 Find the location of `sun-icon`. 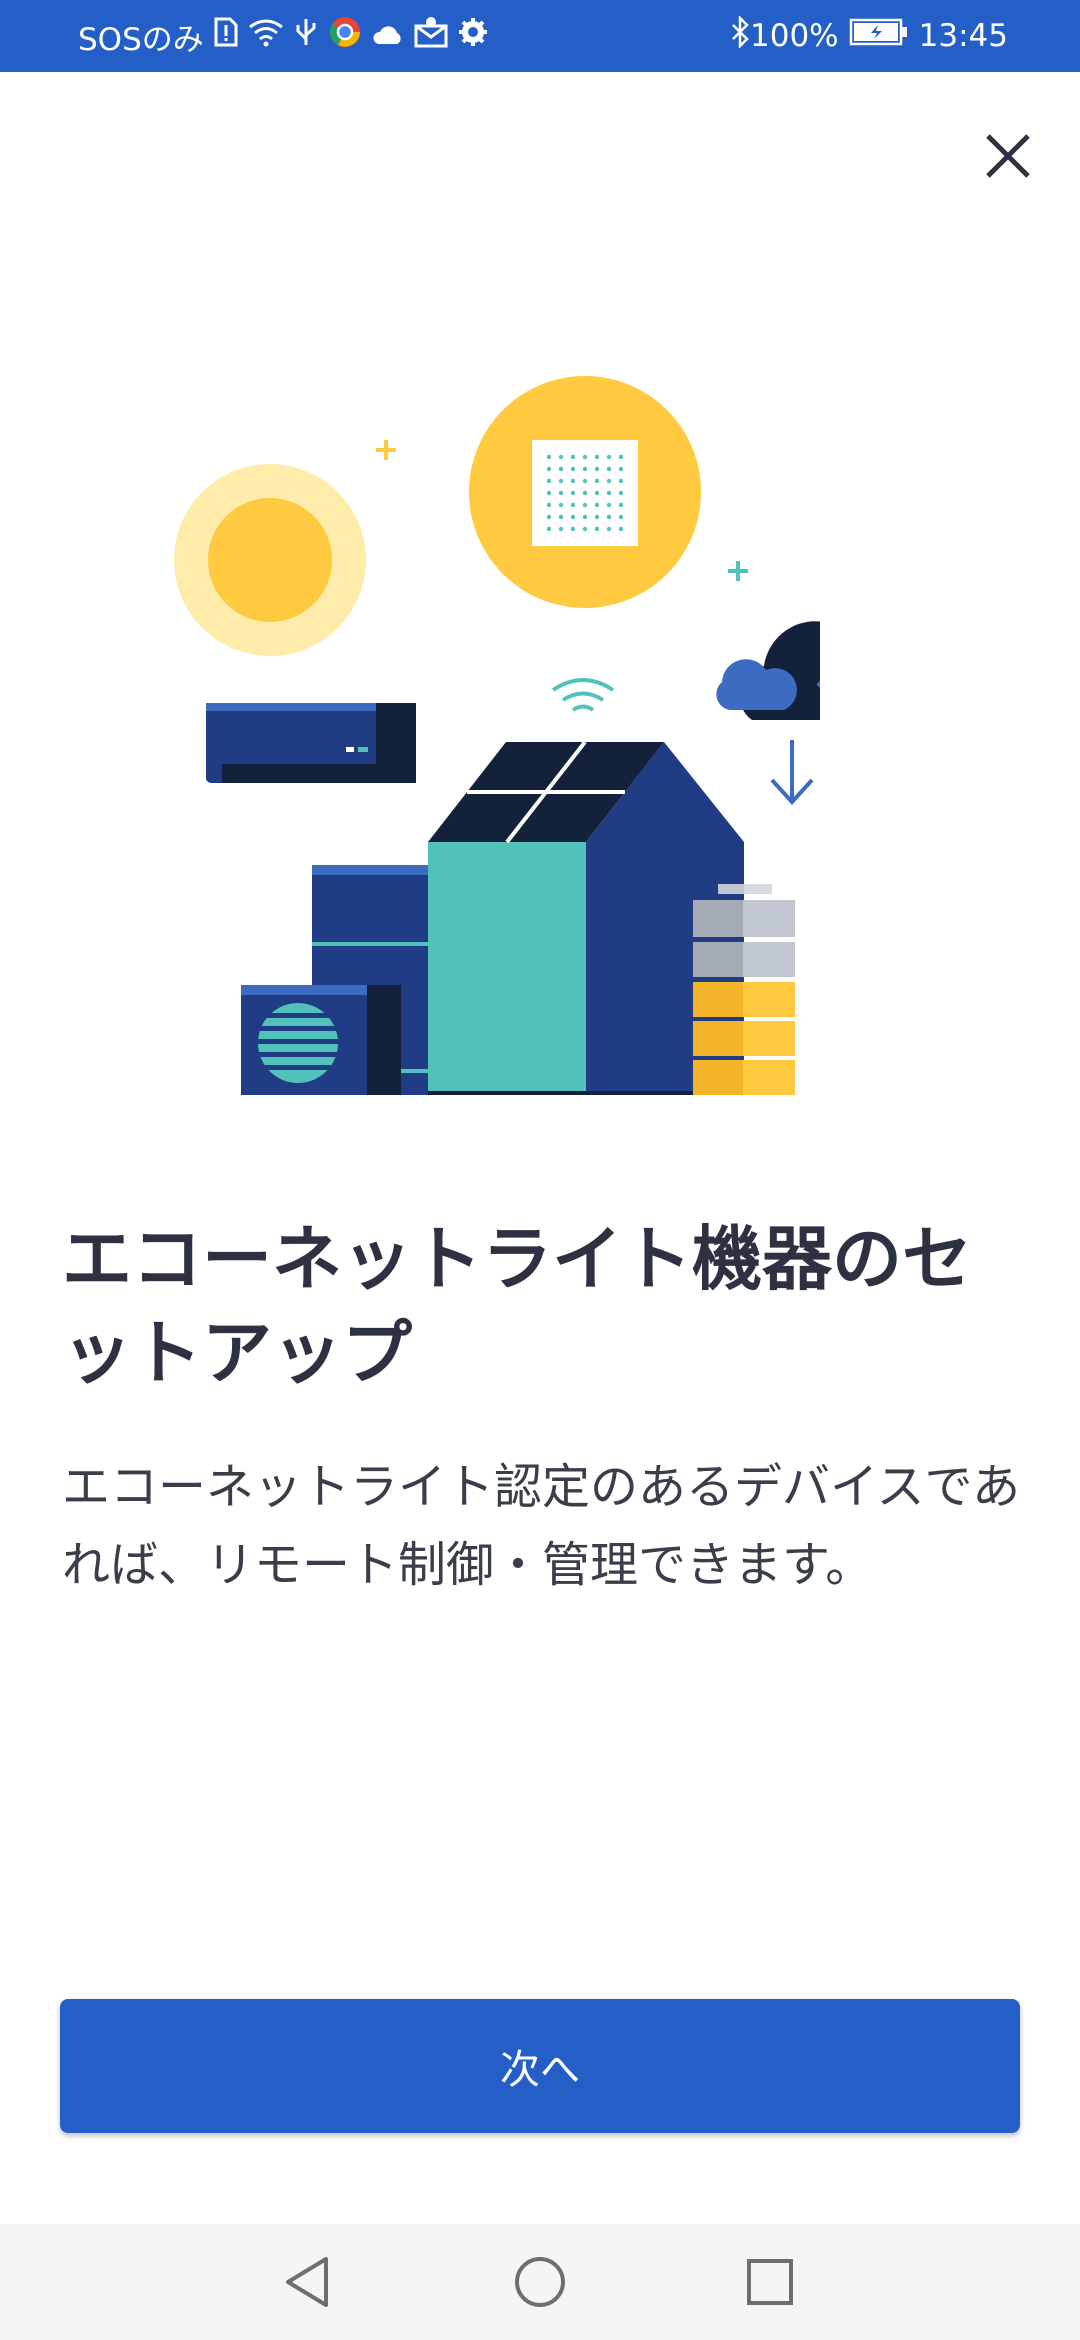

sun-icon is located at coordinates (270, 560).